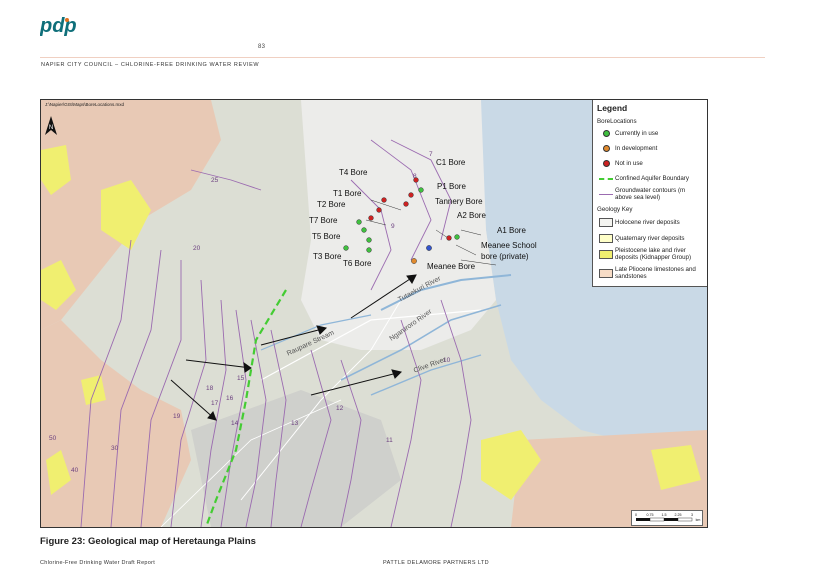 The width and height of the screenshot is (822, 577). Describe the element at coordinates (353, 172) in the screenshot. I see `bore-label-t4: T4 Bore` at that location.